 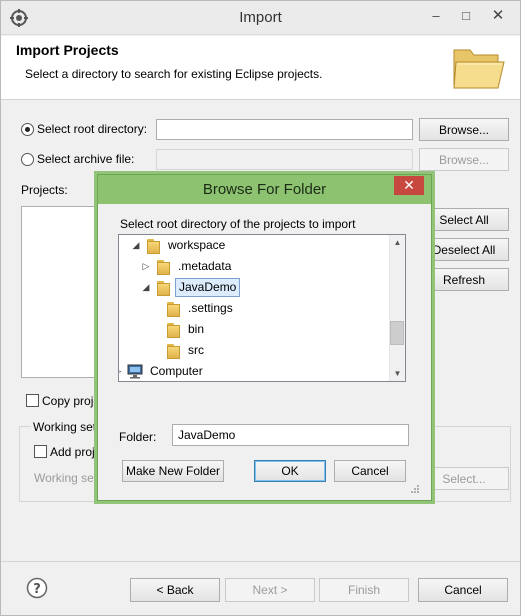 I want to click on computer-icon, so click(x=135, y=371).